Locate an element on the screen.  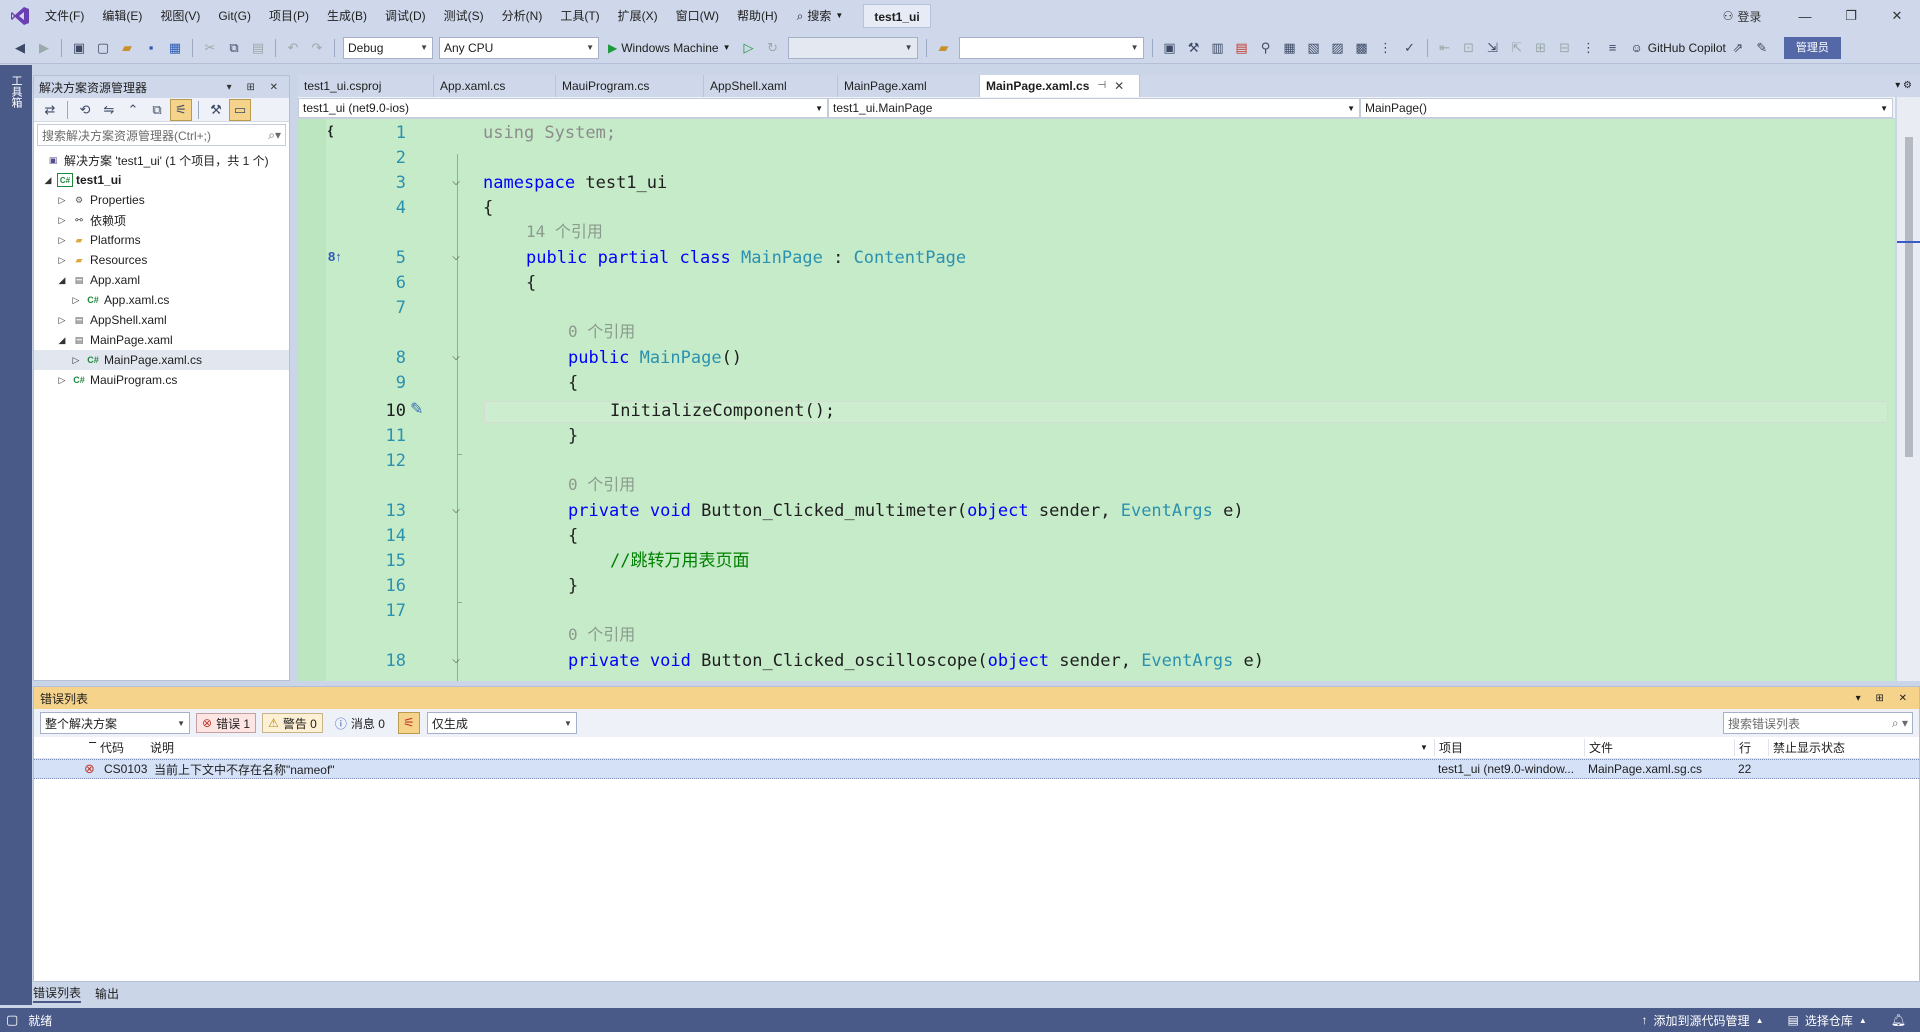
menu-project: 项目(P) is located at coordinates (289, 16).